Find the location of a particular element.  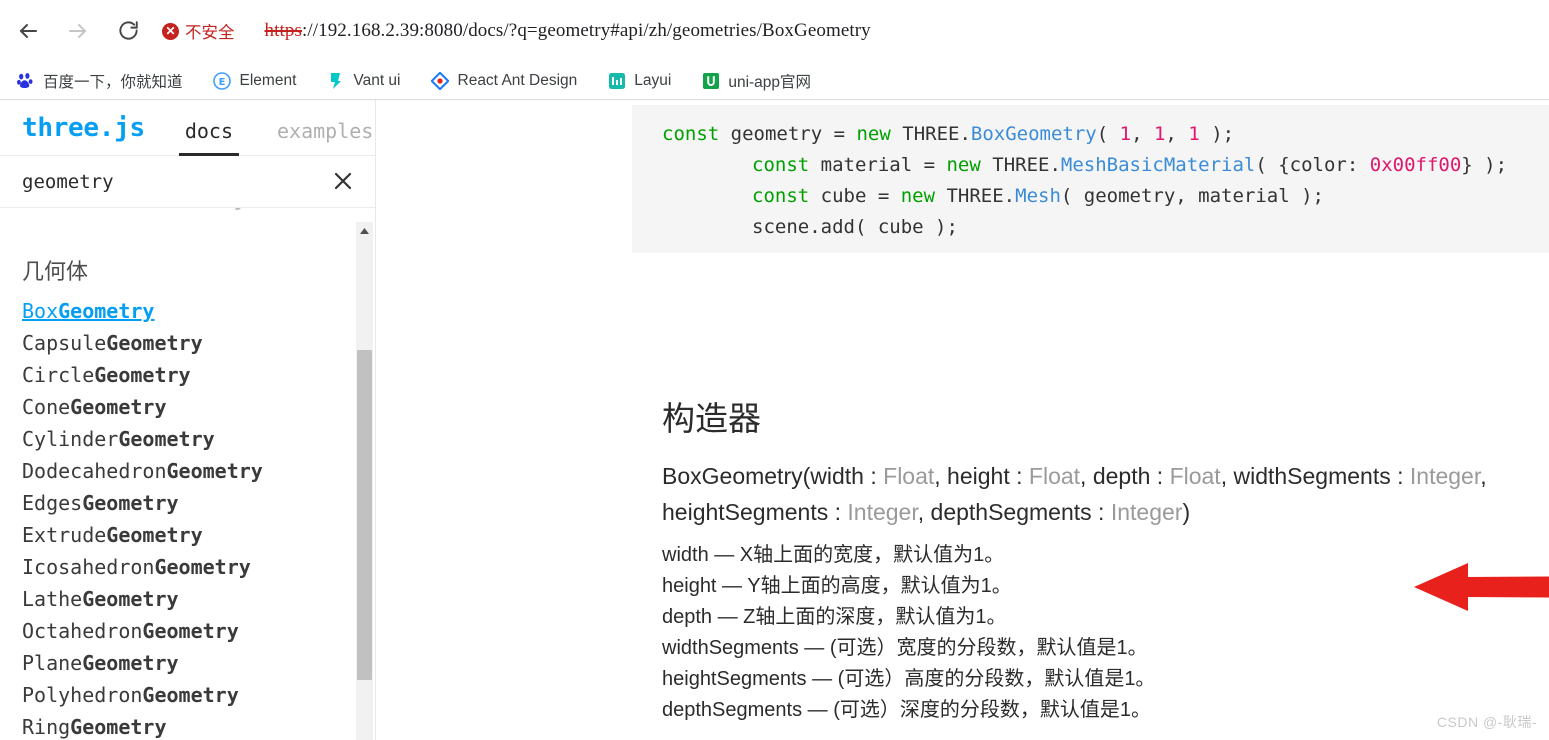

constructor-heading: 构造器 is located at coordinates (711, 418).